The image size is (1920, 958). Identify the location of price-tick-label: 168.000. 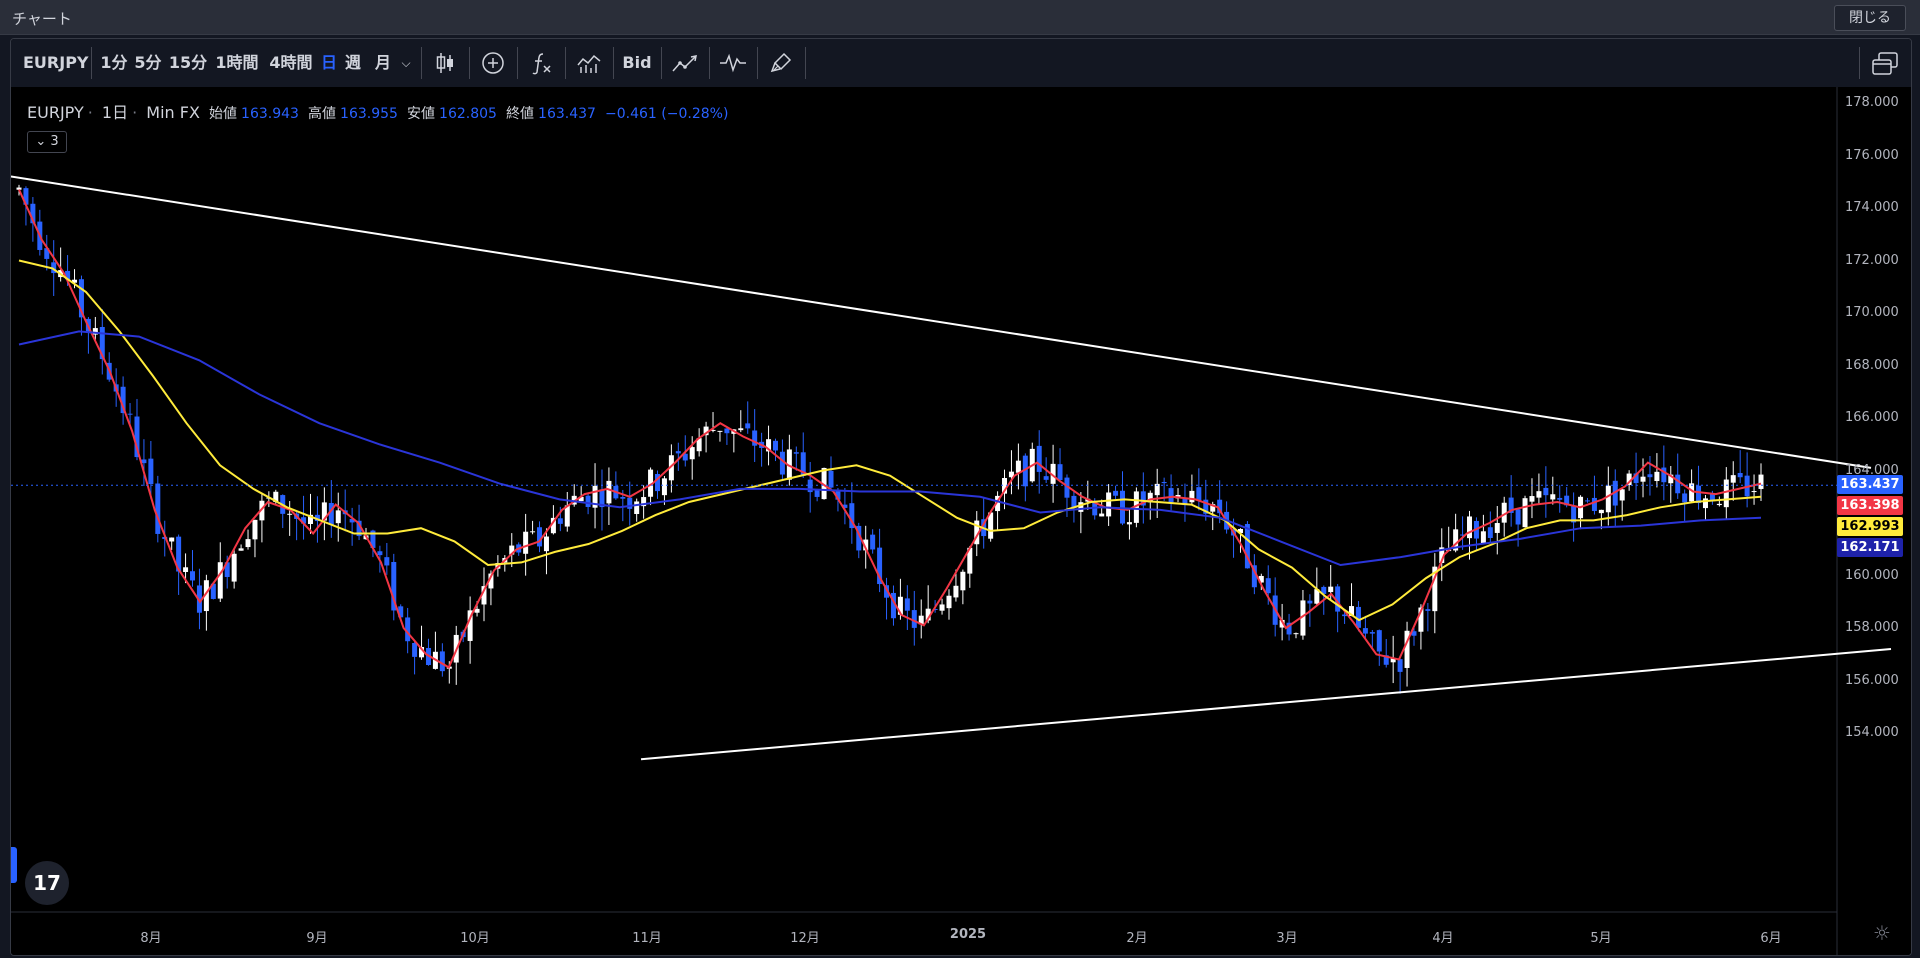
(1872, 365).